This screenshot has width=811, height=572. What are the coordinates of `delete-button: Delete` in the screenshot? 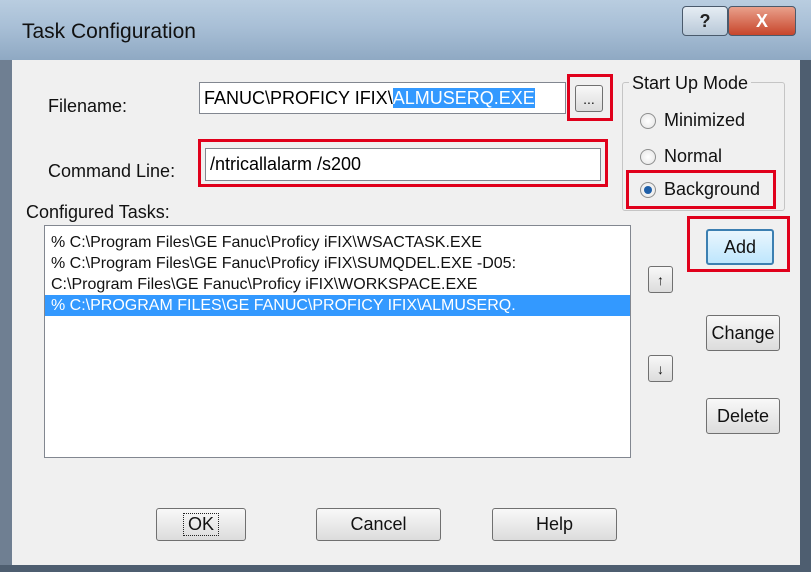 It's located at (743, 416).